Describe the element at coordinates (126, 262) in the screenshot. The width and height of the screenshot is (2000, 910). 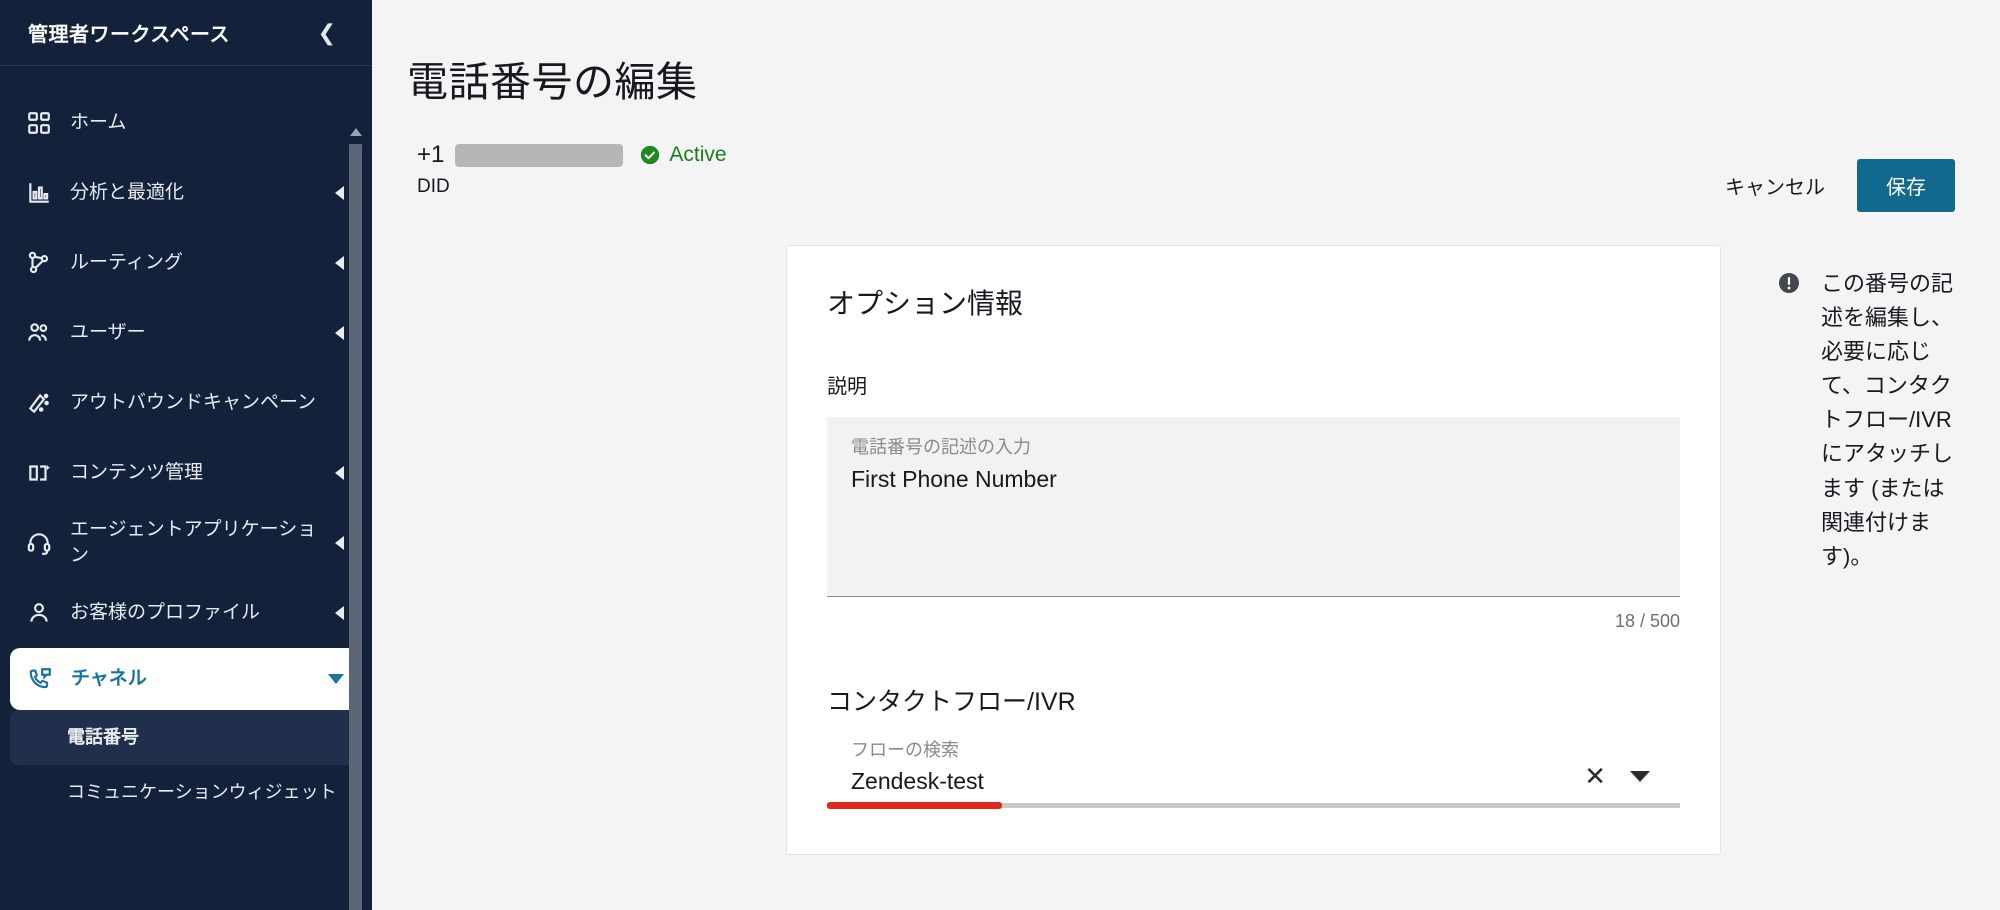
I see `sidebar-item-label: ルーティング` at that location.